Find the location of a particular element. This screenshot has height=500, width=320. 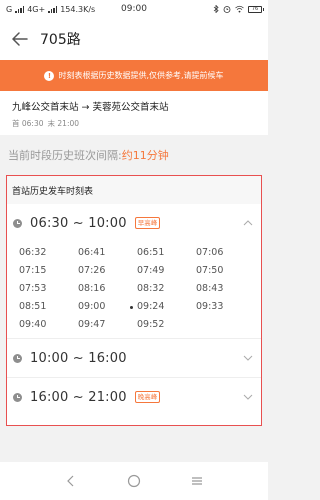

alarm-icon is located at coordinates (227, 9).